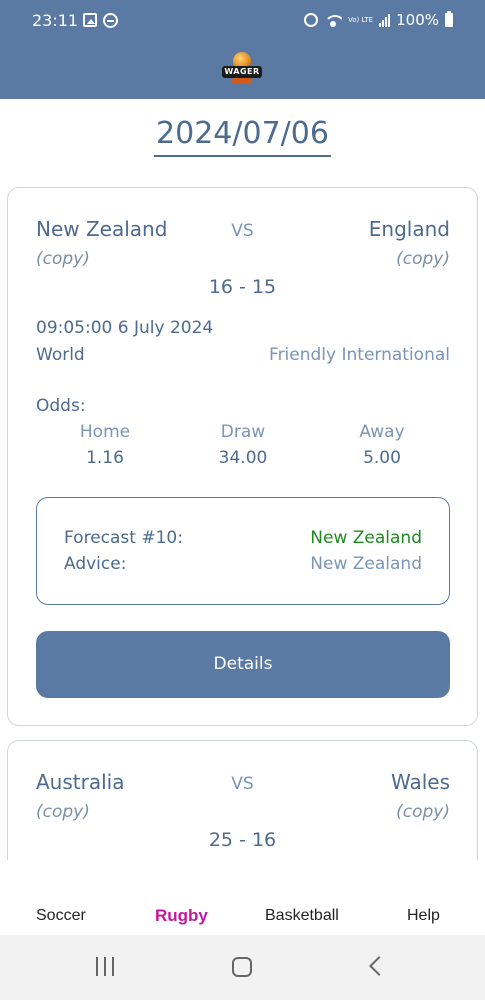  What do you see at coordinates (359, 355) in the screenshot?
I see `competition-name: Friendly International` at bounding box center [359, 355].